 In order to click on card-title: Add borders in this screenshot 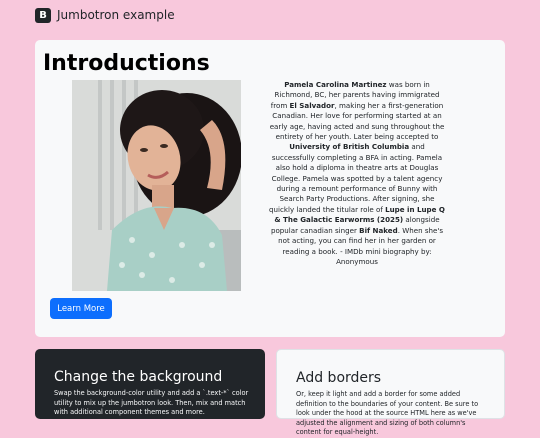, I will do `click(339, 378)`.